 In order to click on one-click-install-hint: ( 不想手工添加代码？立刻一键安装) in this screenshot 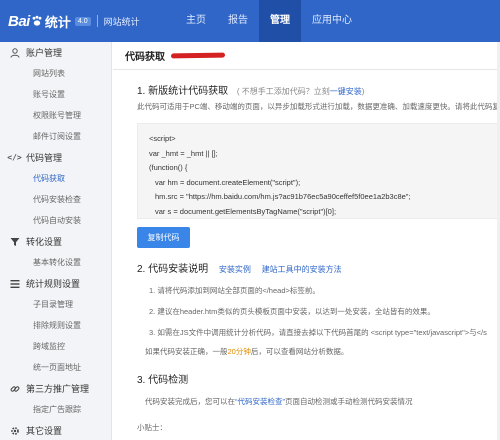, I will do `click(301, 91)`.